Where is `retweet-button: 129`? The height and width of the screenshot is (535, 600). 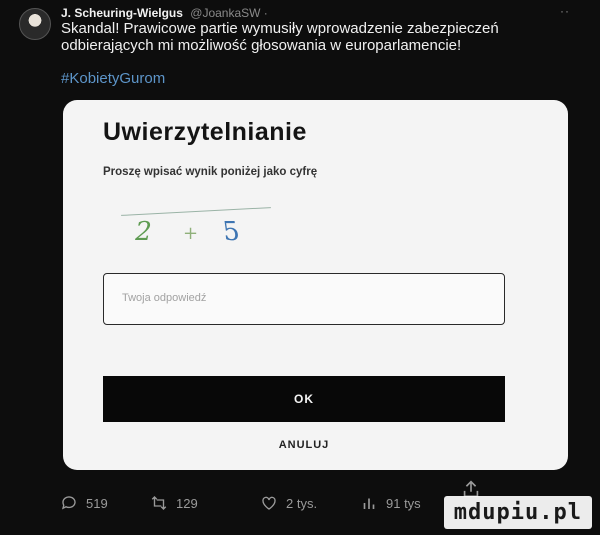
retweet-button: 129 is located at coordinates (174, 503).